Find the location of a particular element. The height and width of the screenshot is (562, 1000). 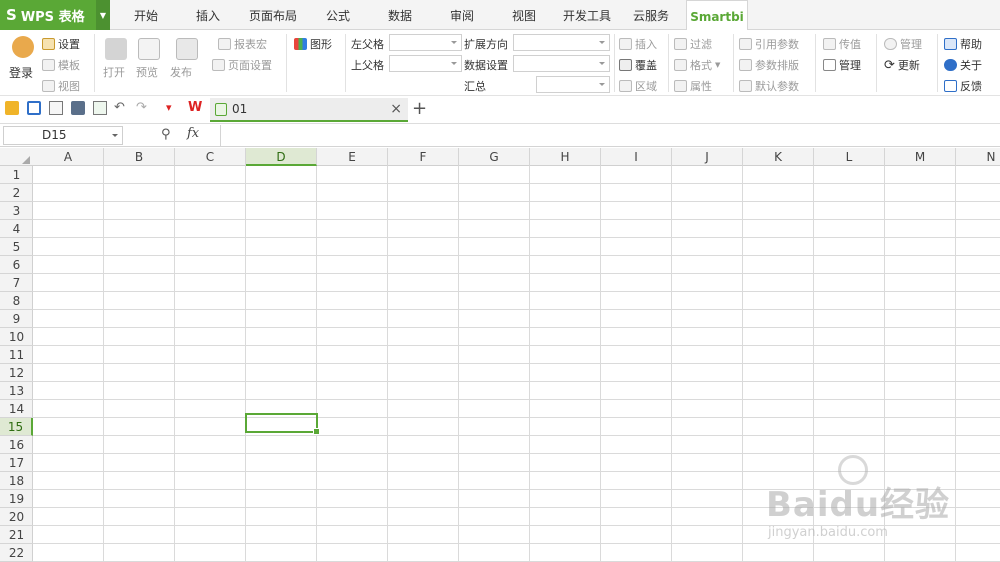

formula-input is located at coordinates (610, 135).